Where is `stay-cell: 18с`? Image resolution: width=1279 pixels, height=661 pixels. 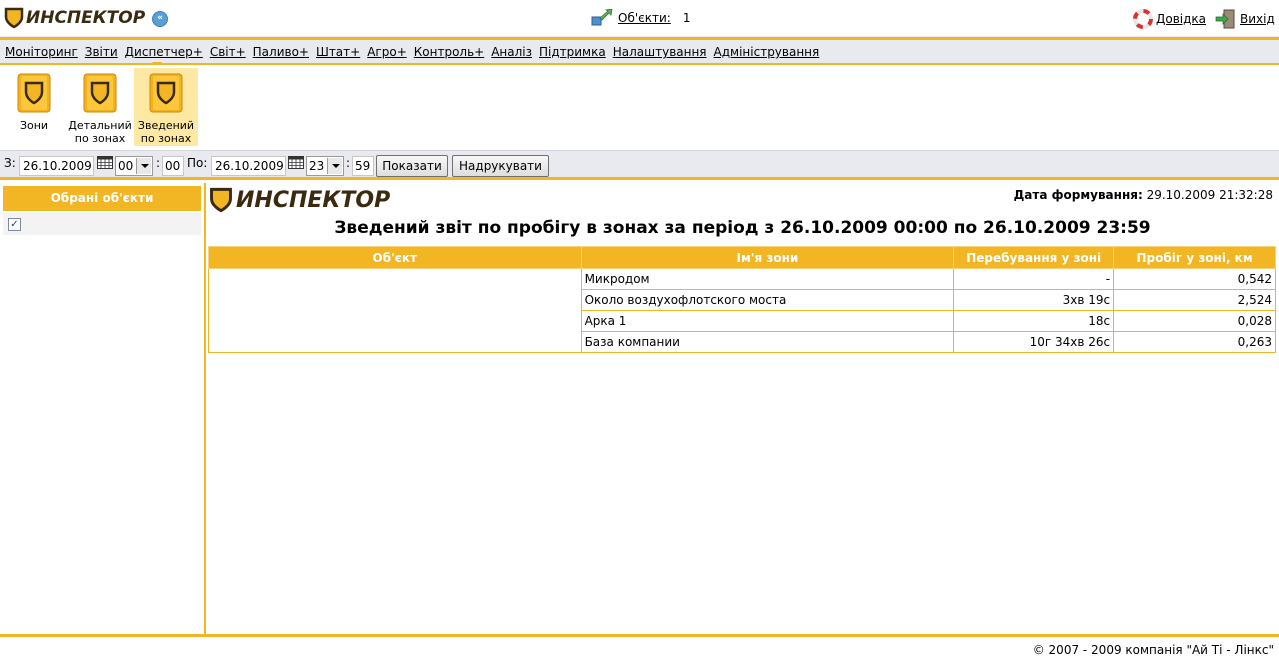
stay-cell: 18с is located at coordinates (1034, 321).